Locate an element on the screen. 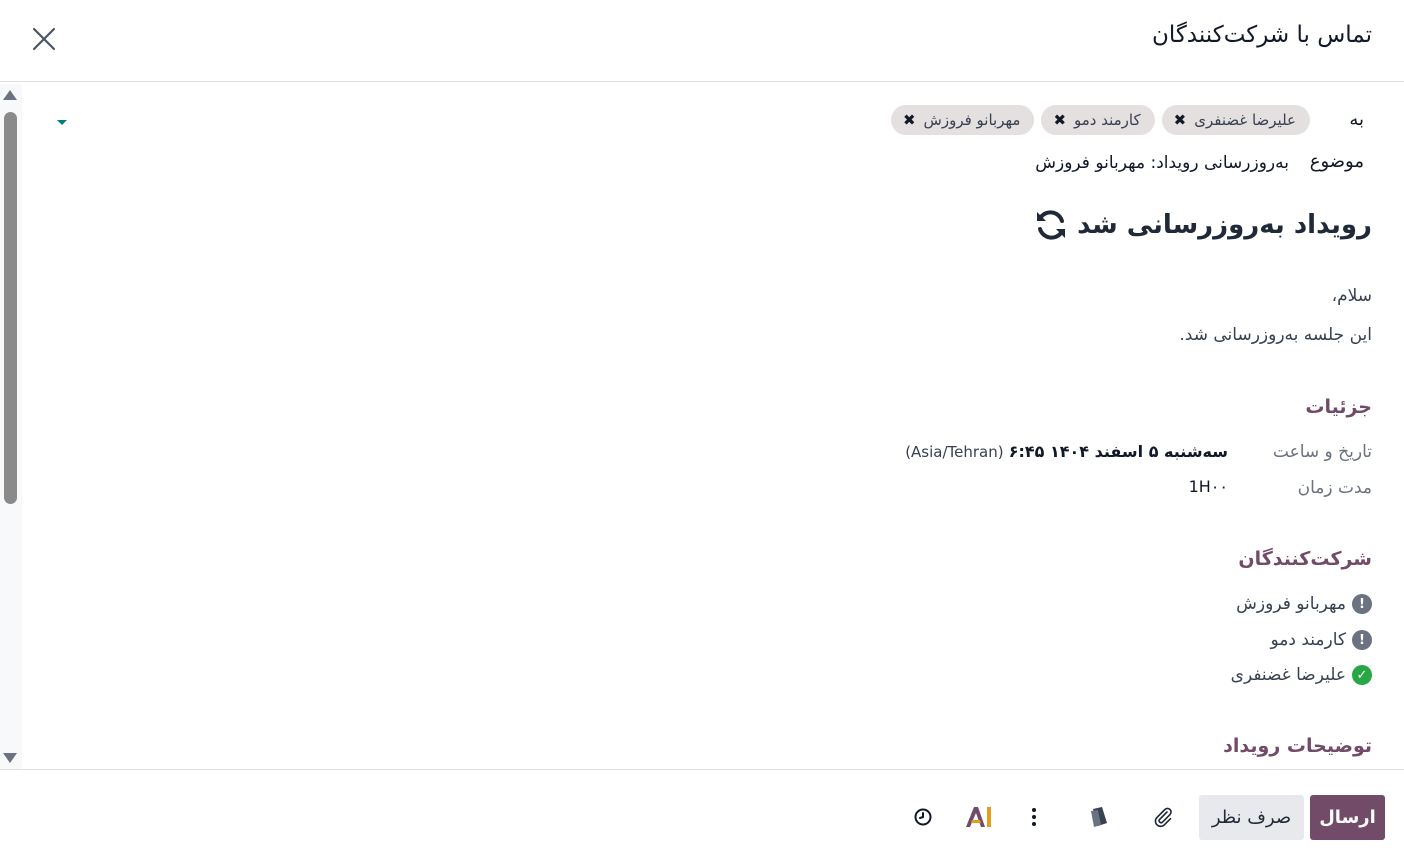  timezone-text: (Asia/Tehran) is located at coordinates (954, 452).